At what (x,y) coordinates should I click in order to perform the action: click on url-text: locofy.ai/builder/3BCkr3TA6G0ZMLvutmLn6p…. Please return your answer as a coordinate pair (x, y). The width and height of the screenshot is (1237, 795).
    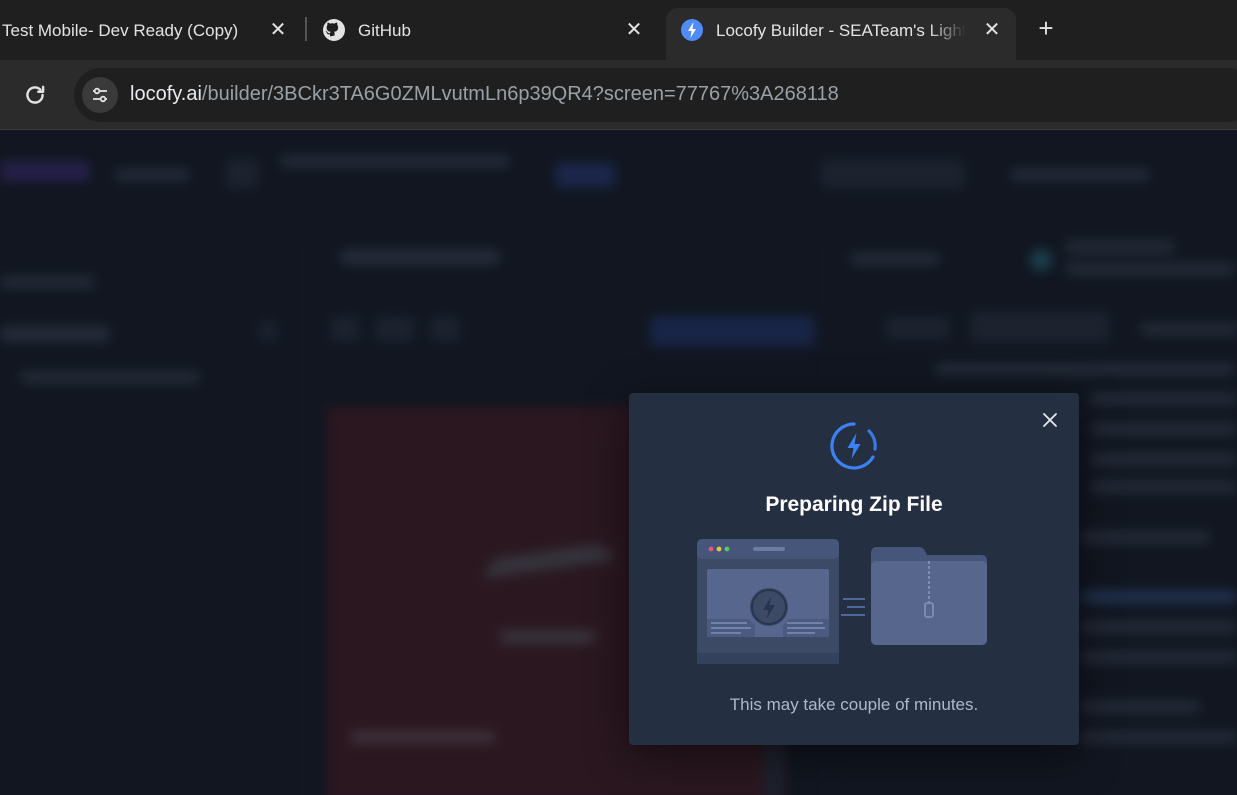
    Looking at the image, I should click on (484, 94).